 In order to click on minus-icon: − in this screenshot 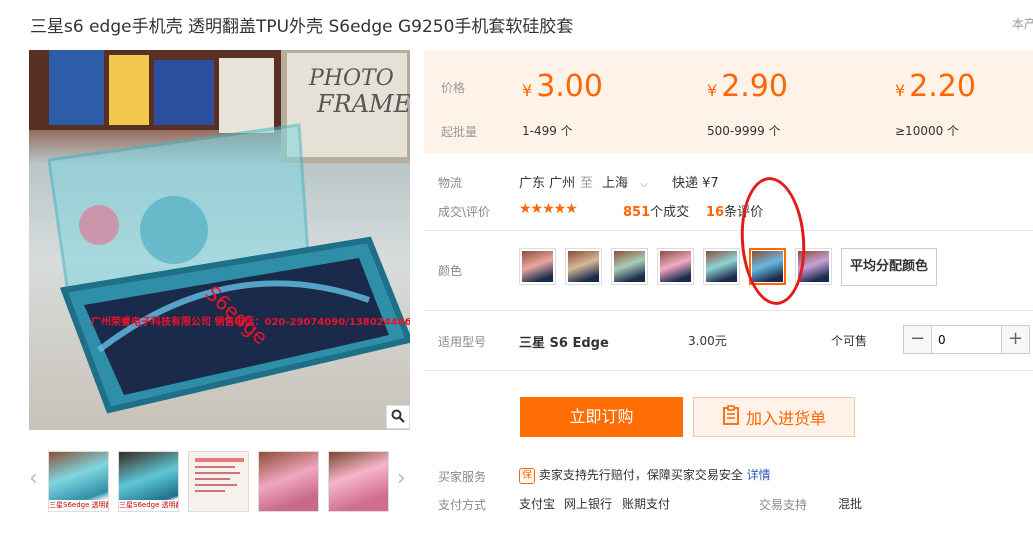, I will do `click(917, 339)`.